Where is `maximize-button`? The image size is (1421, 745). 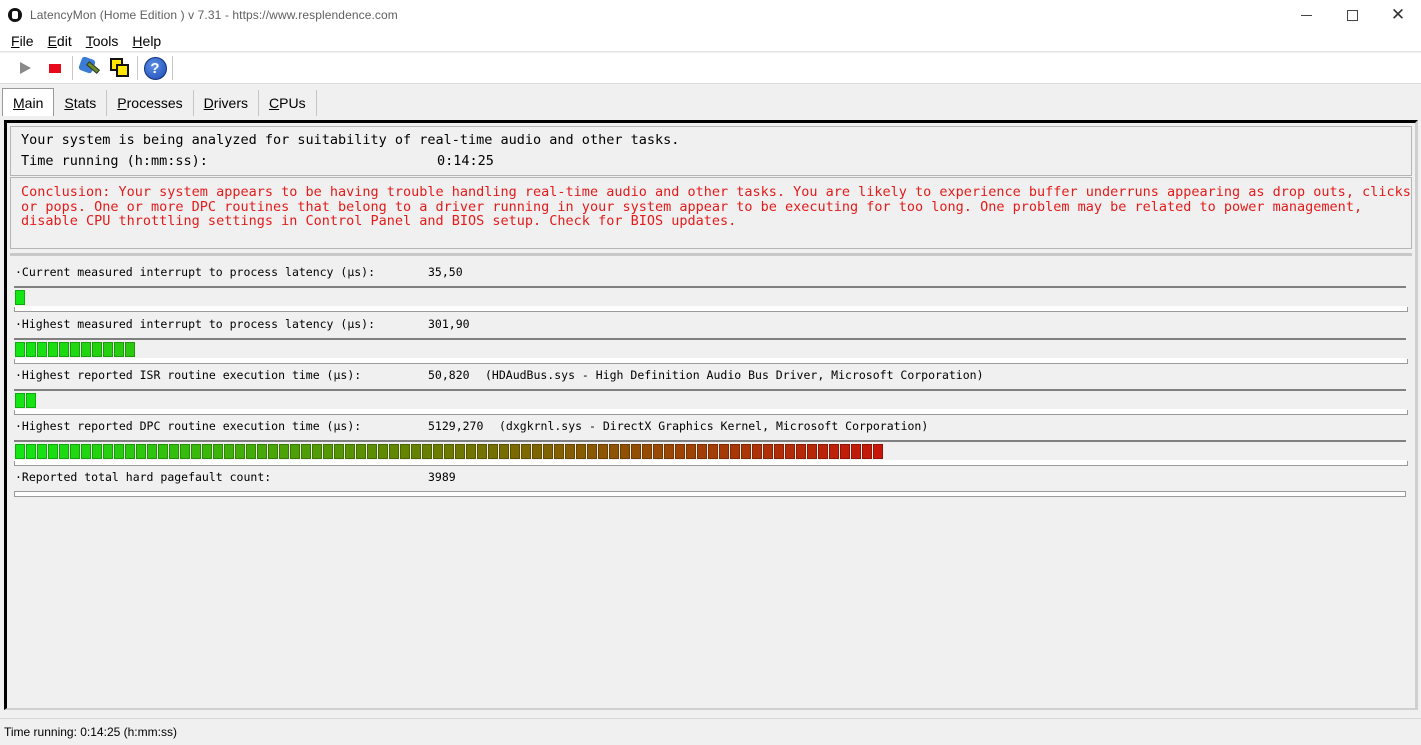 maximize-button is located at coordinates (1352, 15).